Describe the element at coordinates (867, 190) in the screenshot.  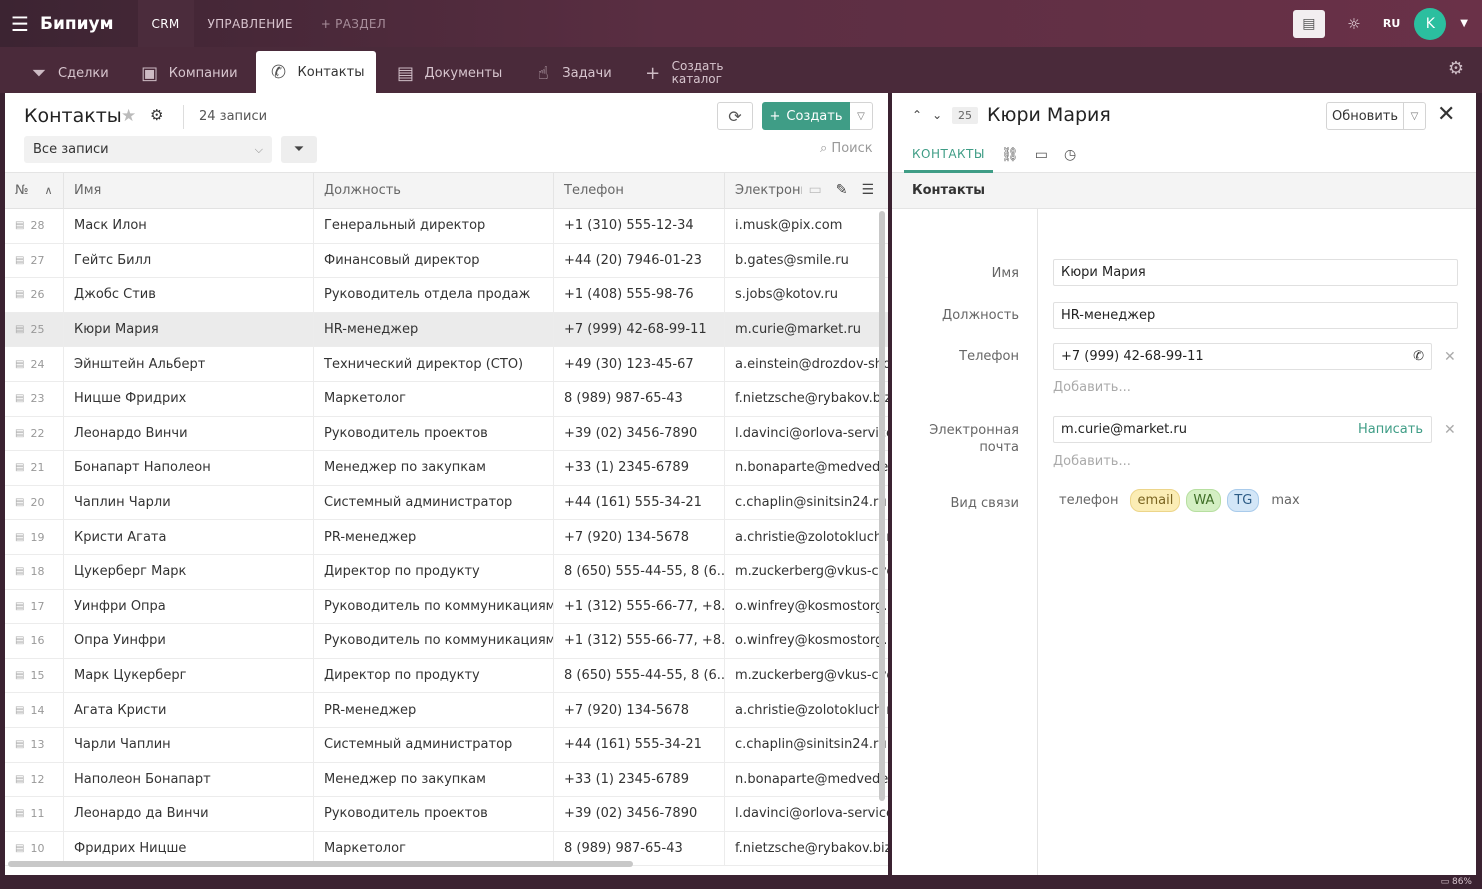
I see `list-settings-icon: ☰` at that location.